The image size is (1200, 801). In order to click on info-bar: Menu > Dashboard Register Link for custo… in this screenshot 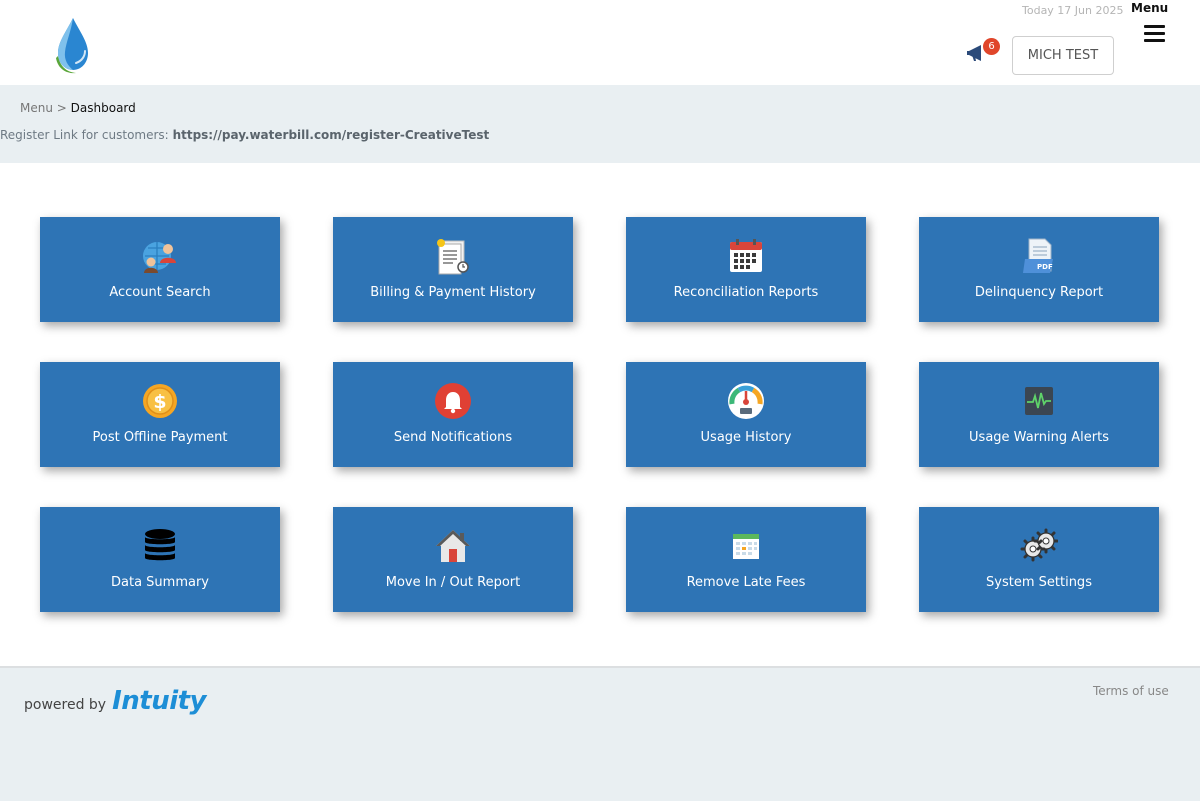, I will do `click(600, 124)`.